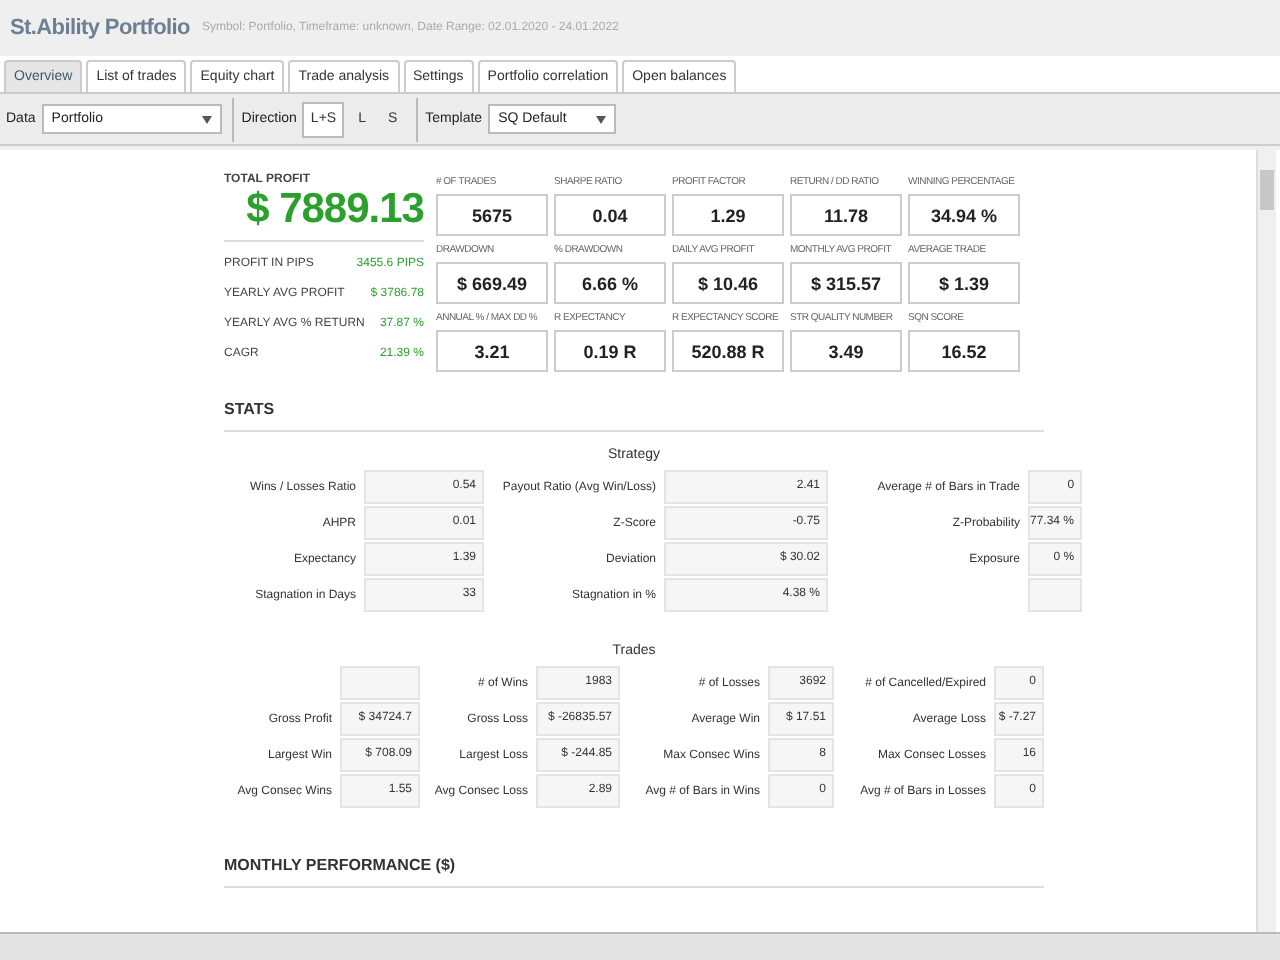 This screenshot has height=960, width=1280. What do you see at coordinates (610, 215) in the screenshot?
I see `metric-value: 0.04` at bounding box center [610, 215].